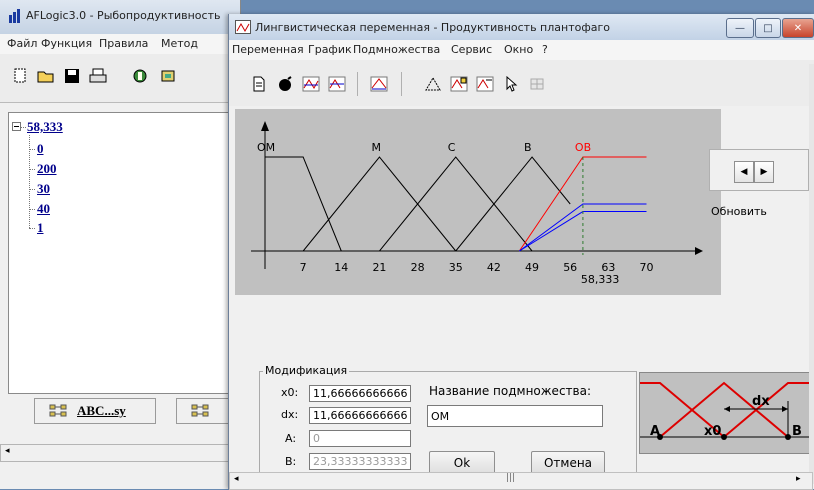  I want to click on dx-label: dx:, so click(290, 414).